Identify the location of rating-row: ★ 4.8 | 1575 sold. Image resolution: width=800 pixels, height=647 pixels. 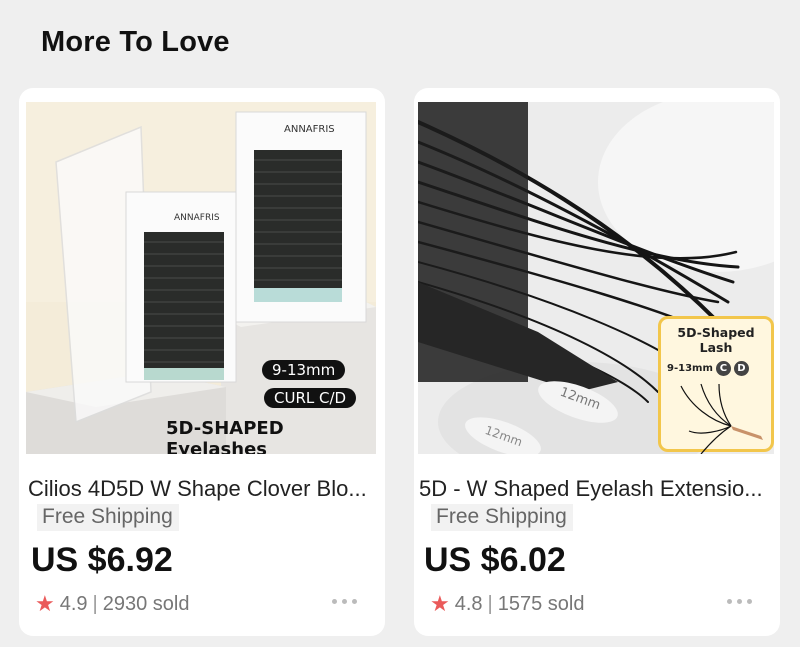
(507, 604).